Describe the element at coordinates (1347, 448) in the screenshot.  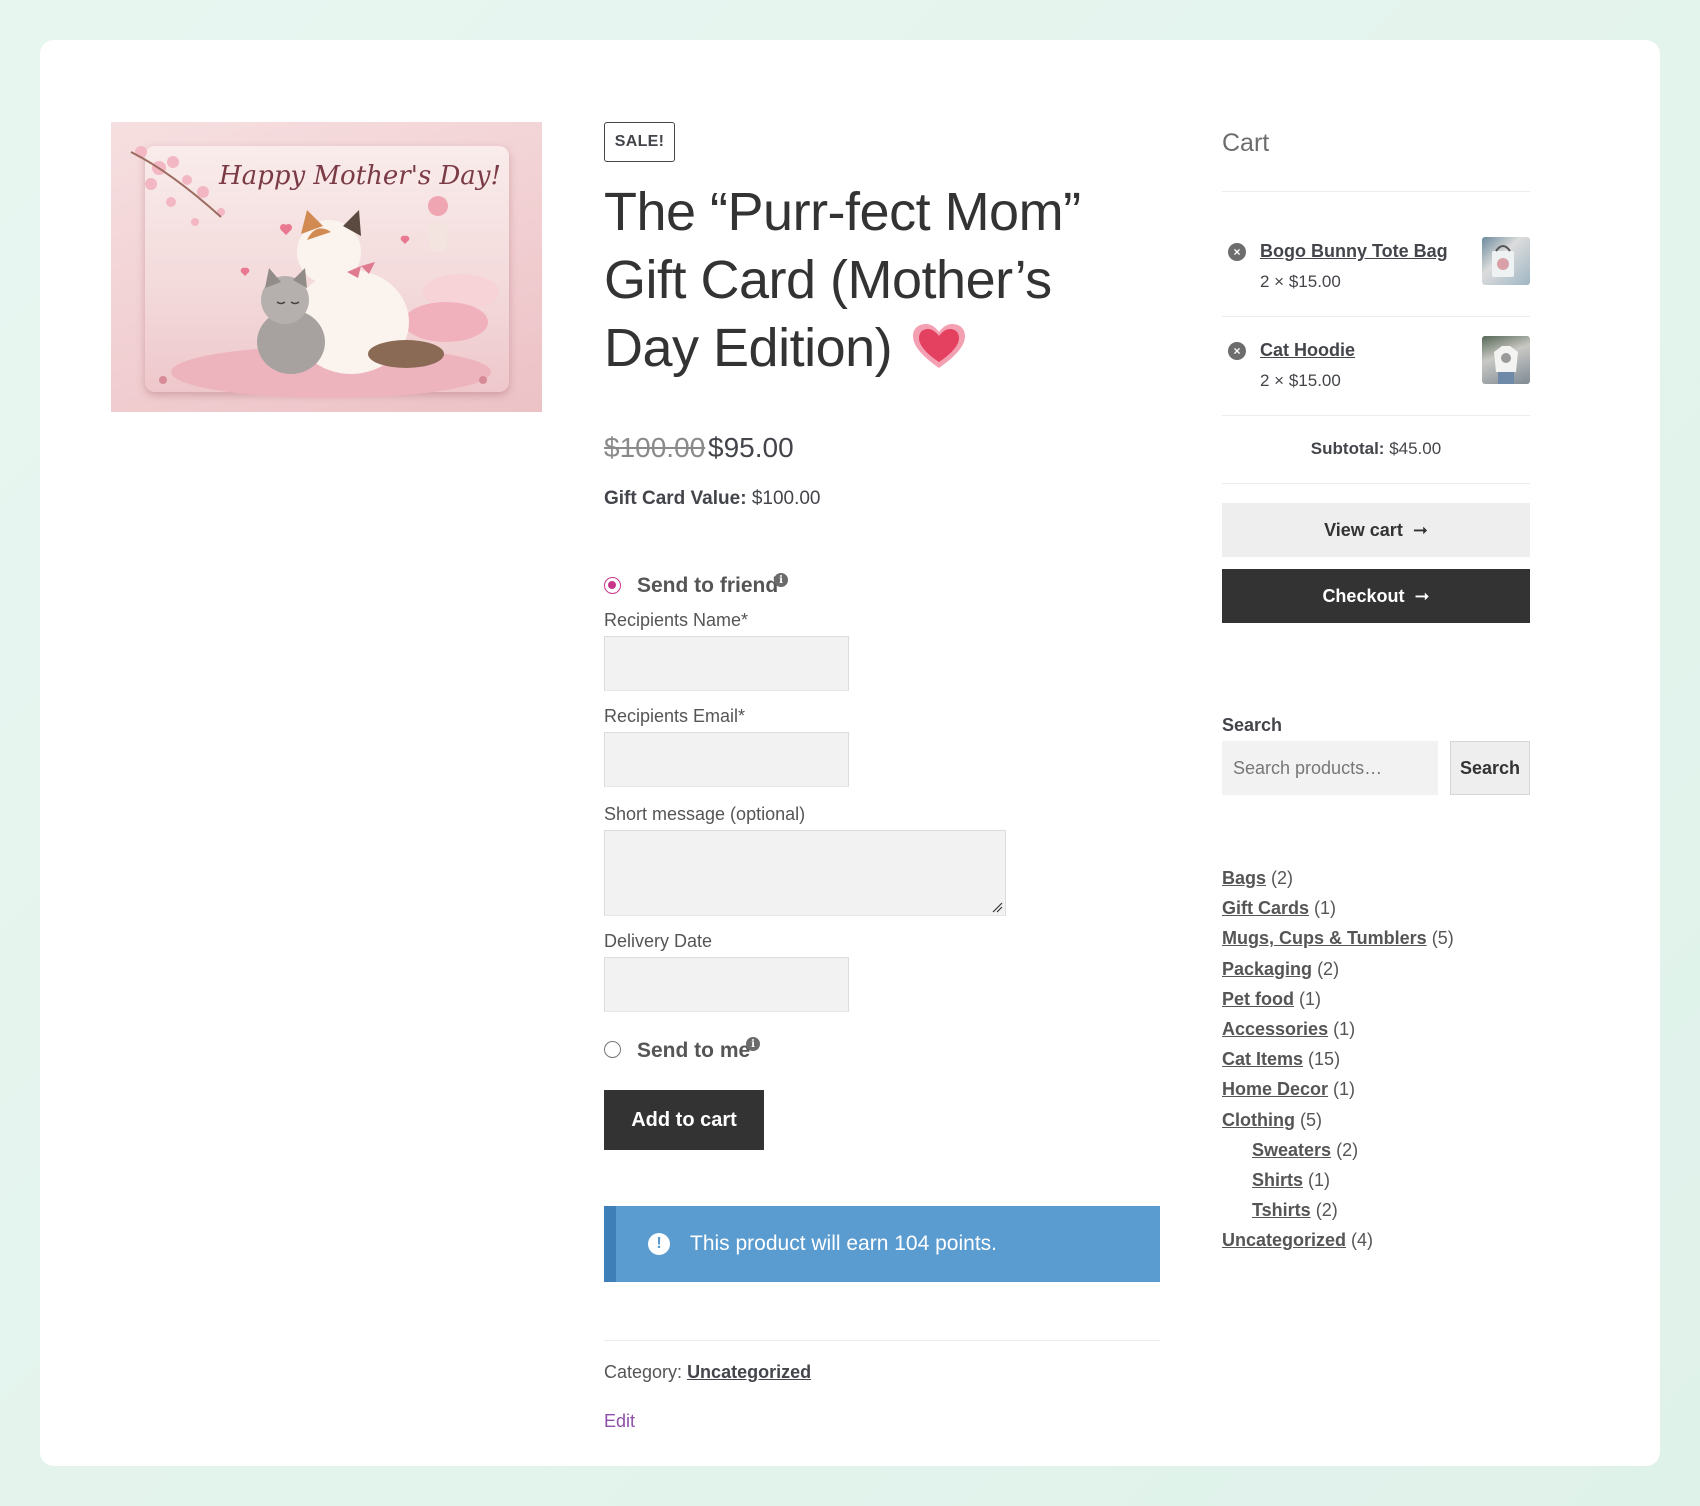
I see `subtotal-label: Subtotal:` at that location.